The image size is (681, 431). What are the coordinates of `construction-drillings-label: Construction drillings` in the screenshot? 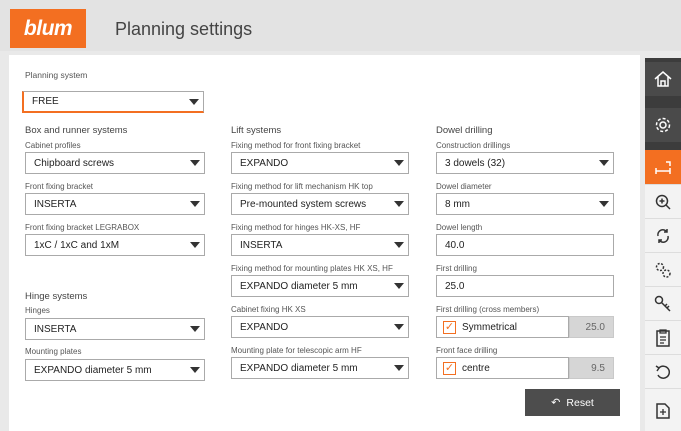 It's located at (473, 145).